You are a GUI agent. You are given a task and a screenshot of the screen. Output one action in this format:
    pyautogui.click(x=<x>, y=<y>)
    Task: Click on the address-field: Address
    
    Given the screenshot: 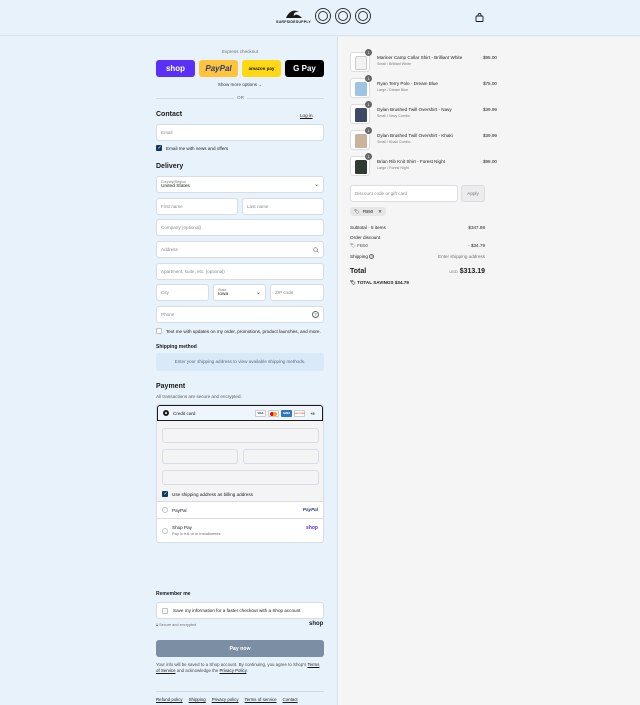 What is the action you would take?
    pyautogui.click(x=240, y=249)
    